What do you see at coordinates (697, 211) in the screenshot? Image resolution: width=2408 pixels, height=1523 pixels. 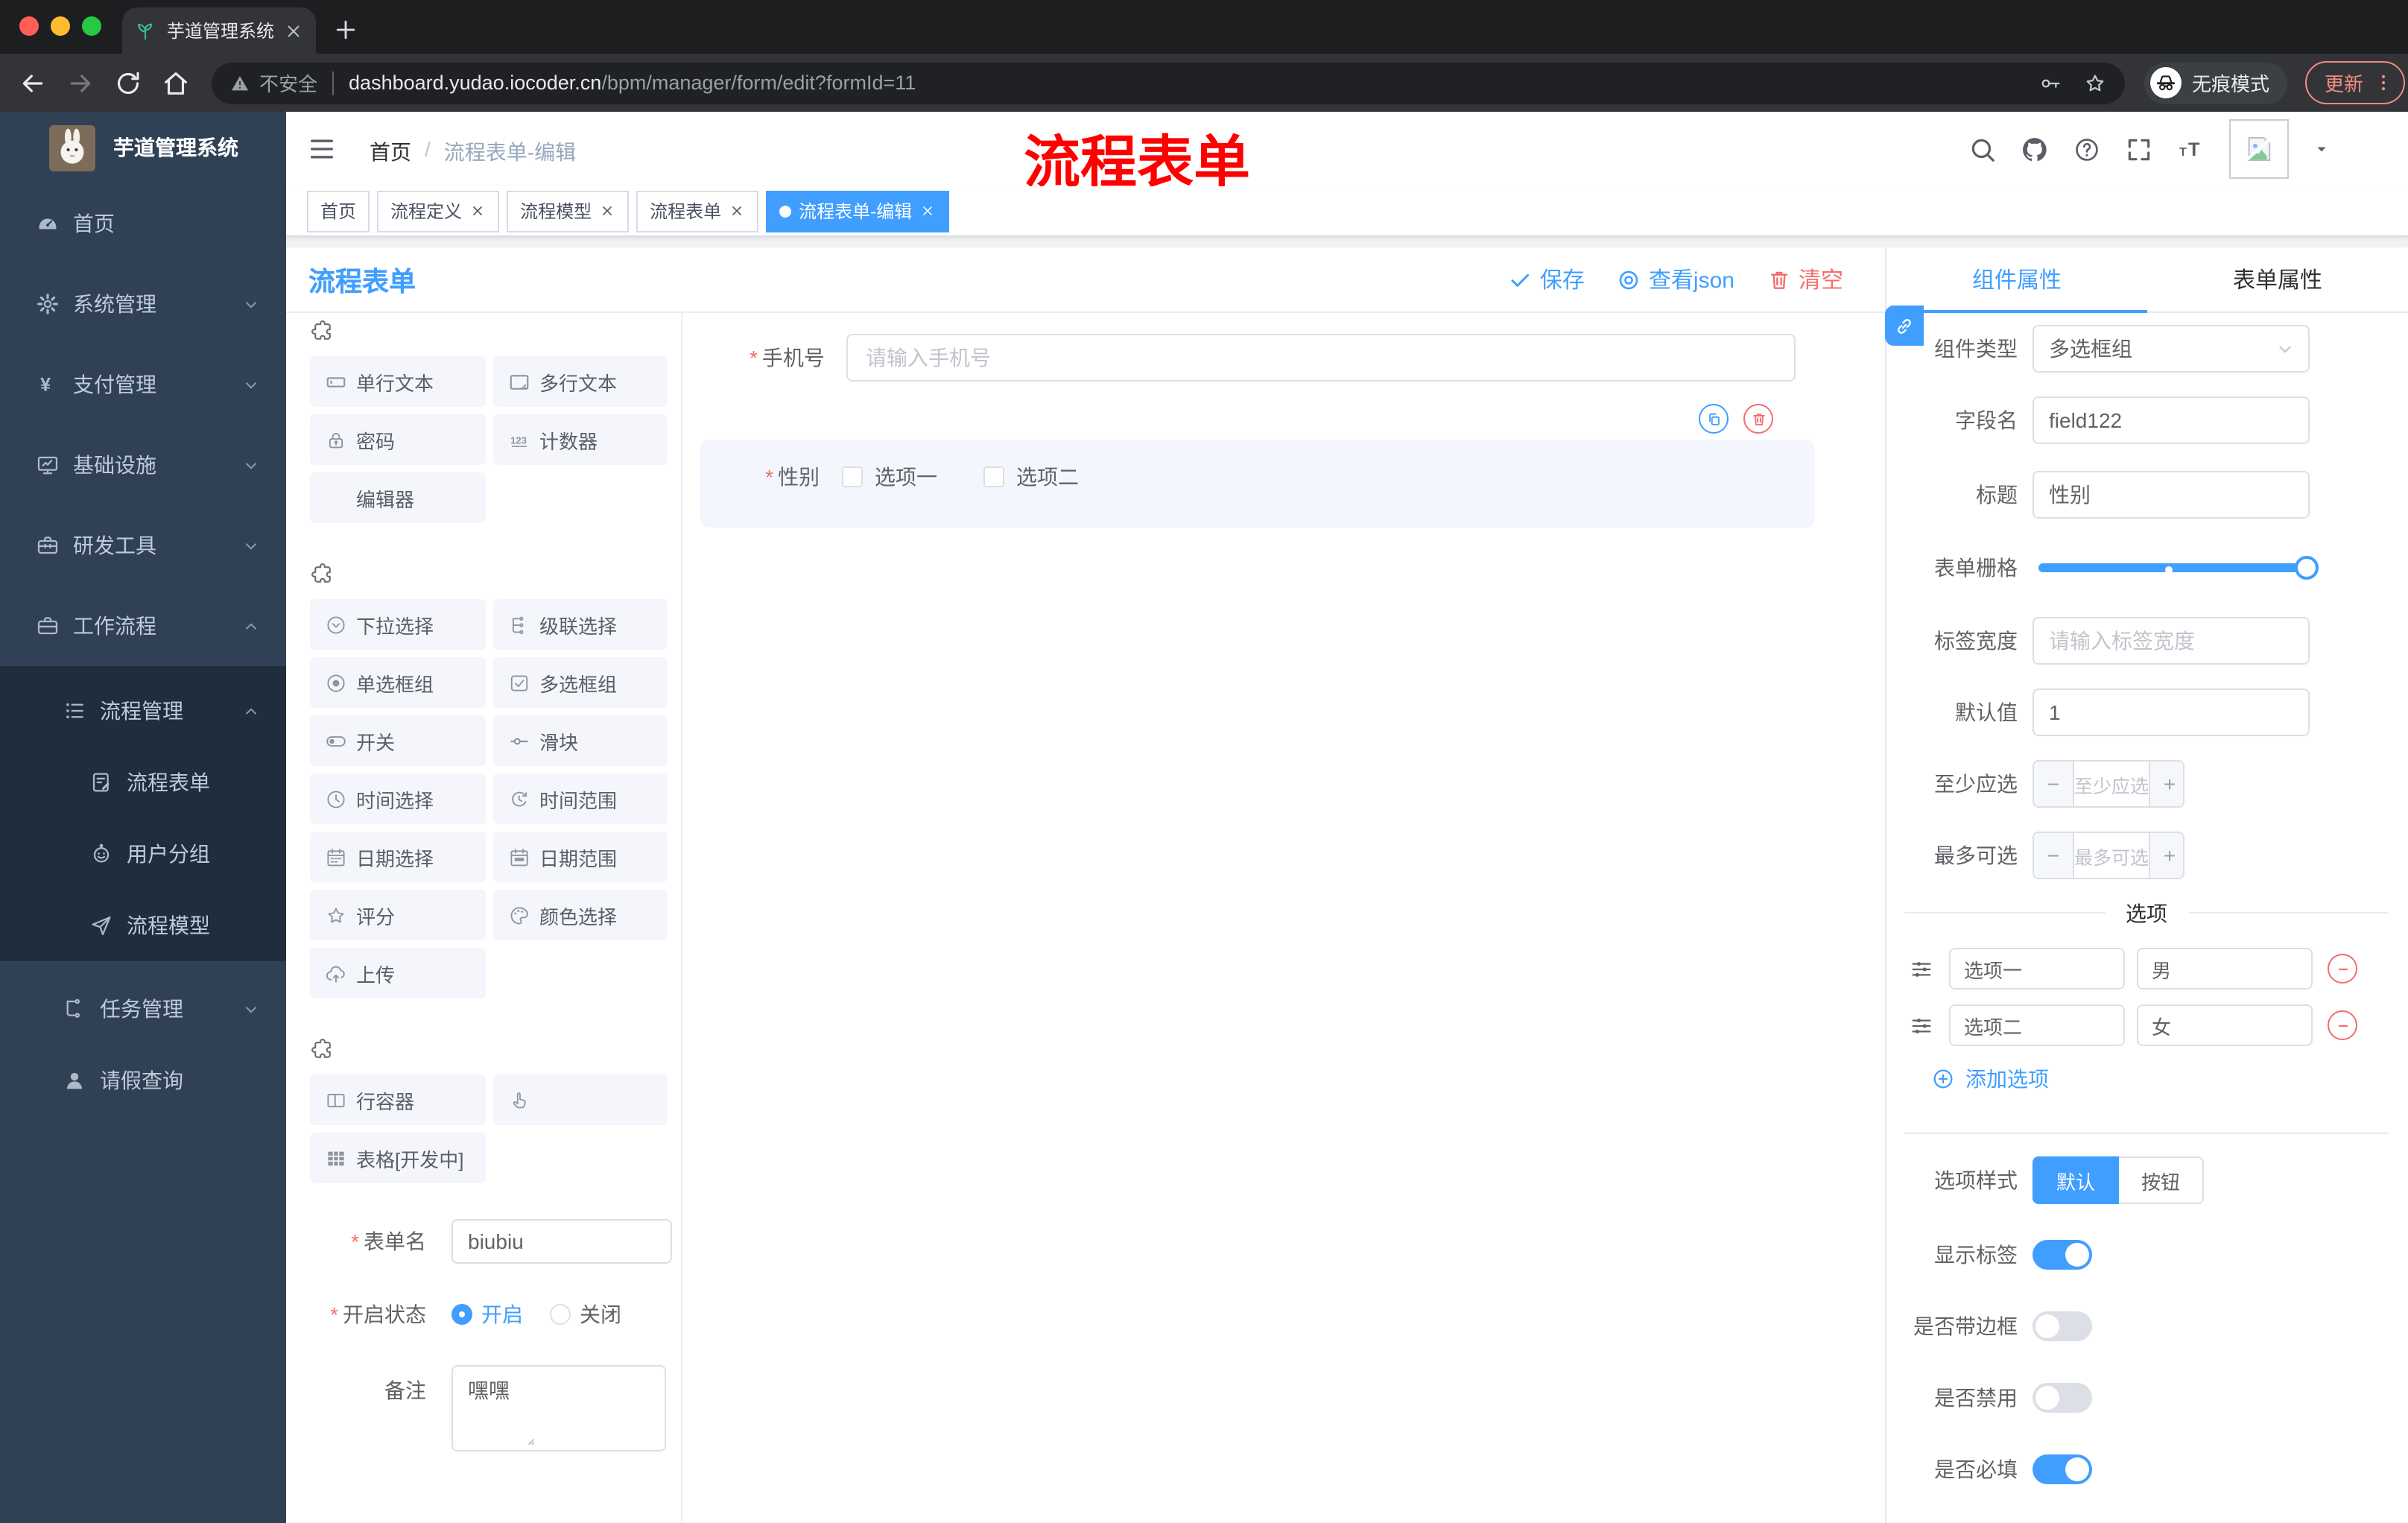 I see `tag-流程表单: 流程表单` at bounding box center [697, 211].